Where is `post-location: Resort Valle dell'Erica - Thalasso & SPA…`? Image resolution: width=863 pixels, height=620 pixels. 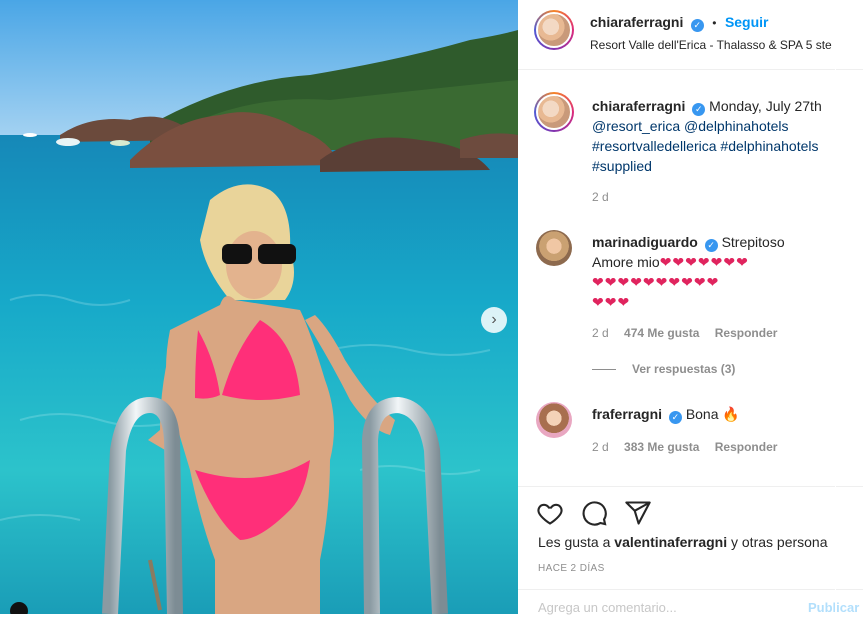
post-location: Resort Valle dell'Erica - Thalasso & SPA… is located at coordinates (711, 45).